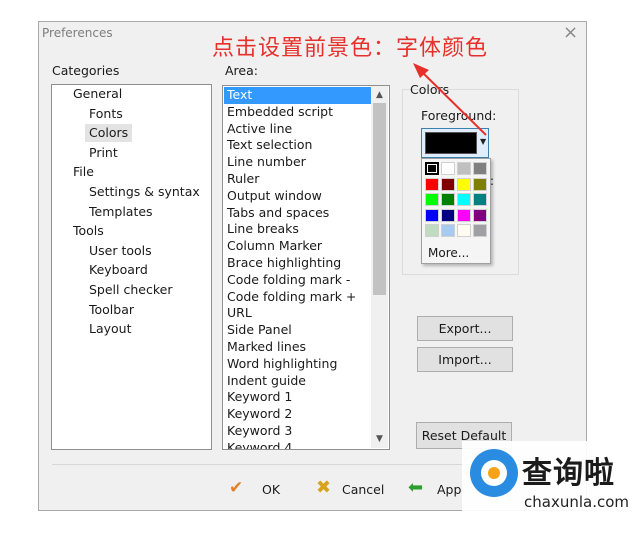  Describe the element at coordinates (83, 172) in the screenshot. I see `tree-item-file: File` at that location.